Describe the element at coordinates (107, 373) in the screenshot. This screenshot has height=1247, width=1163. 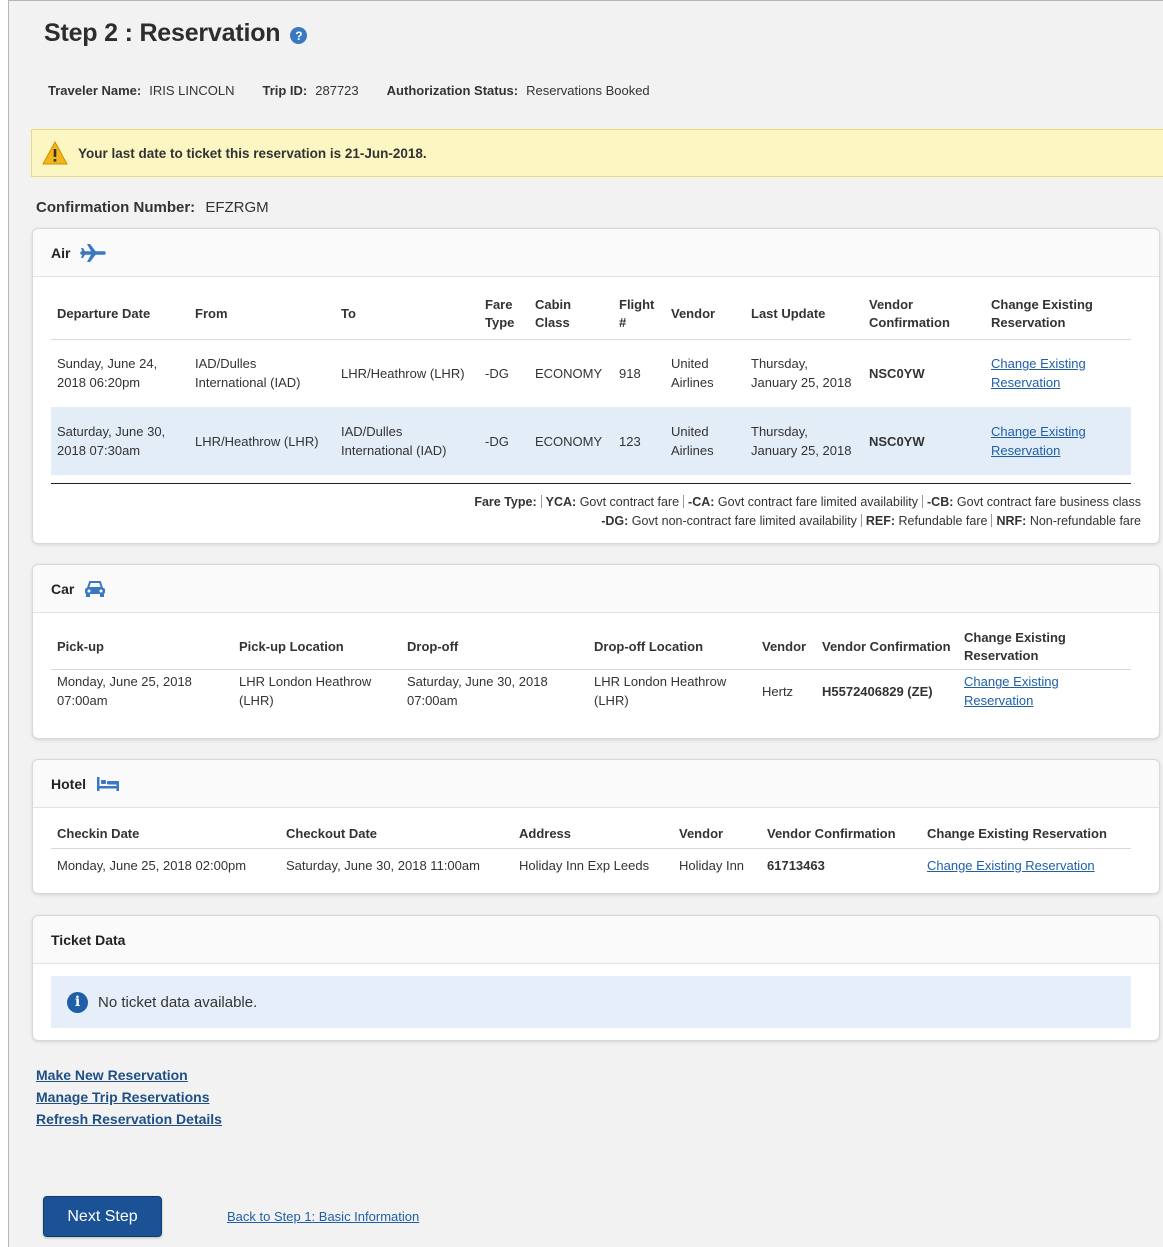
I see `departure-date: Sunday, June 24, 2018 06:20pm` at that location.